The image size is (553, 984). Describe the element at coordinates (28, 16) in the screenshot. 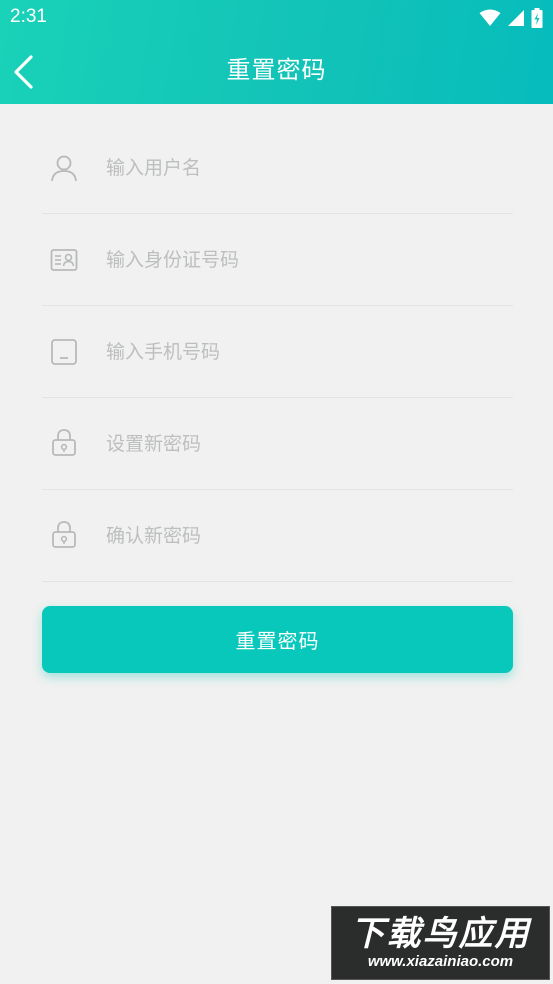

I see `status-time: 2:31` at that location.